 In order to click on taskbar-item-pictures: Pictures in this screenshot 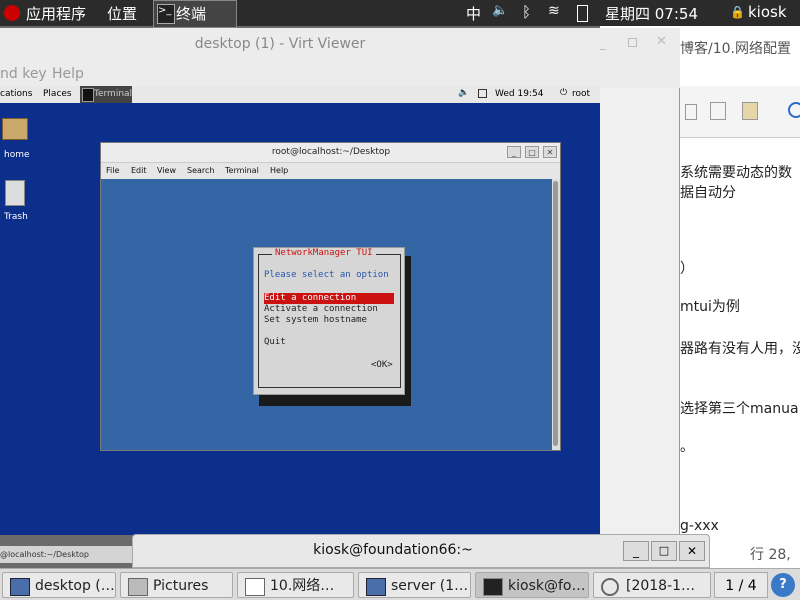, I will do `click(176, 585)`.